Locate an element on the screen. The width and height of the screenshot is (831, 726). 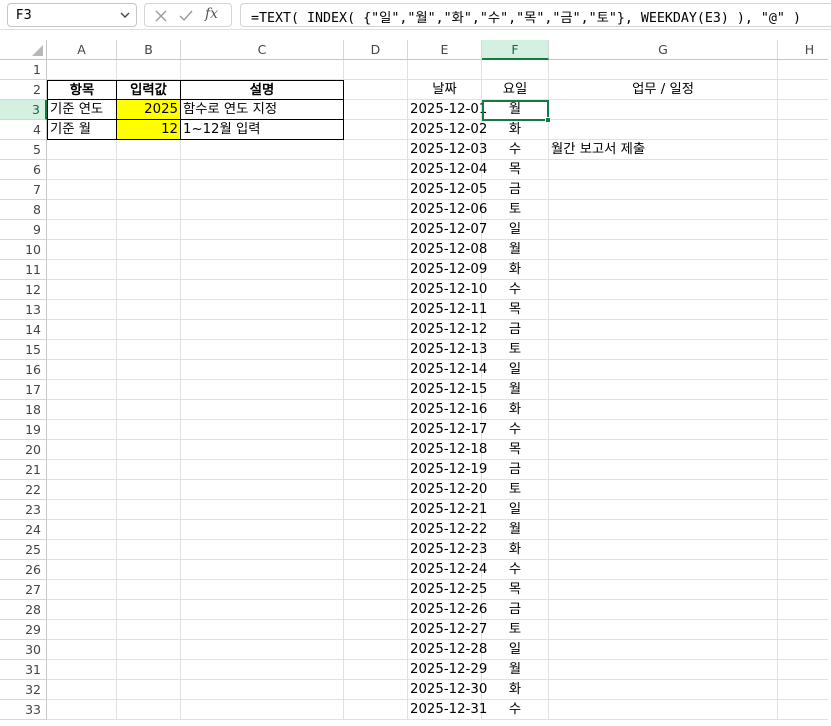
cell-e10: 2025-12-08 is located at coordinates (447, 250).